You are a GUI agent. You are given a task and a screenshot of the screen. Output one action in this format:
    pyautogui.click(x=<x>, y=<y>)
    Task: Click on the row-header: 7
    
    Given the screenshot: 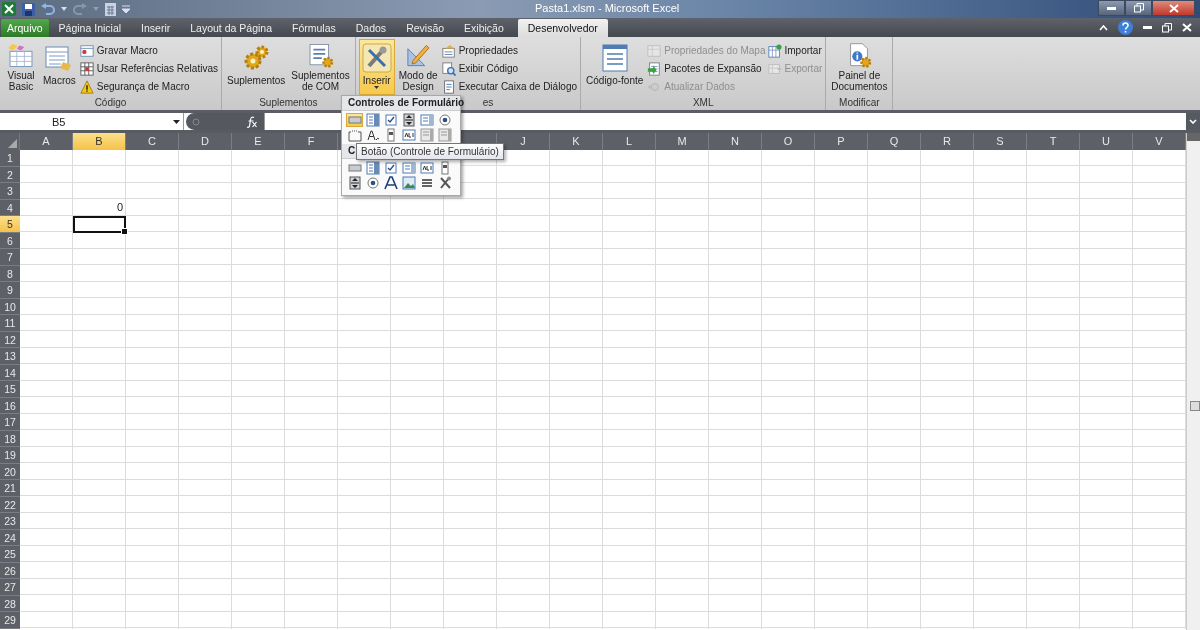 What is the action you would take?
    pyautogui.click(x=10, y=257)
    